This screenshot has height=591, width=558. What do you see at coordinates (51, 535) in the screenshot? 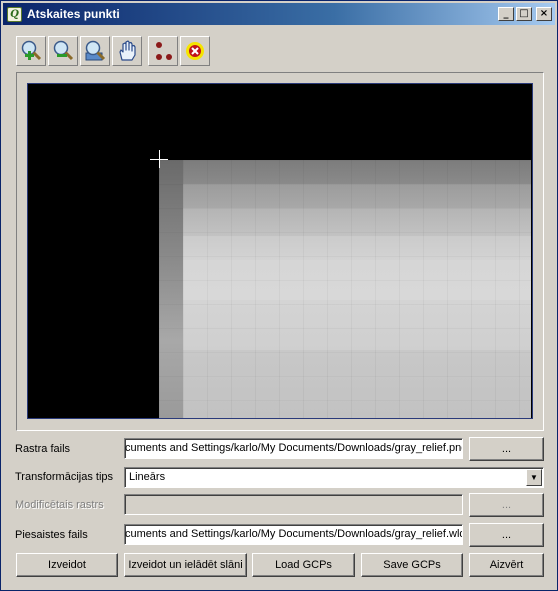
I see `world-file-label: Piesaistes fails` at bounding box center [51, 535].